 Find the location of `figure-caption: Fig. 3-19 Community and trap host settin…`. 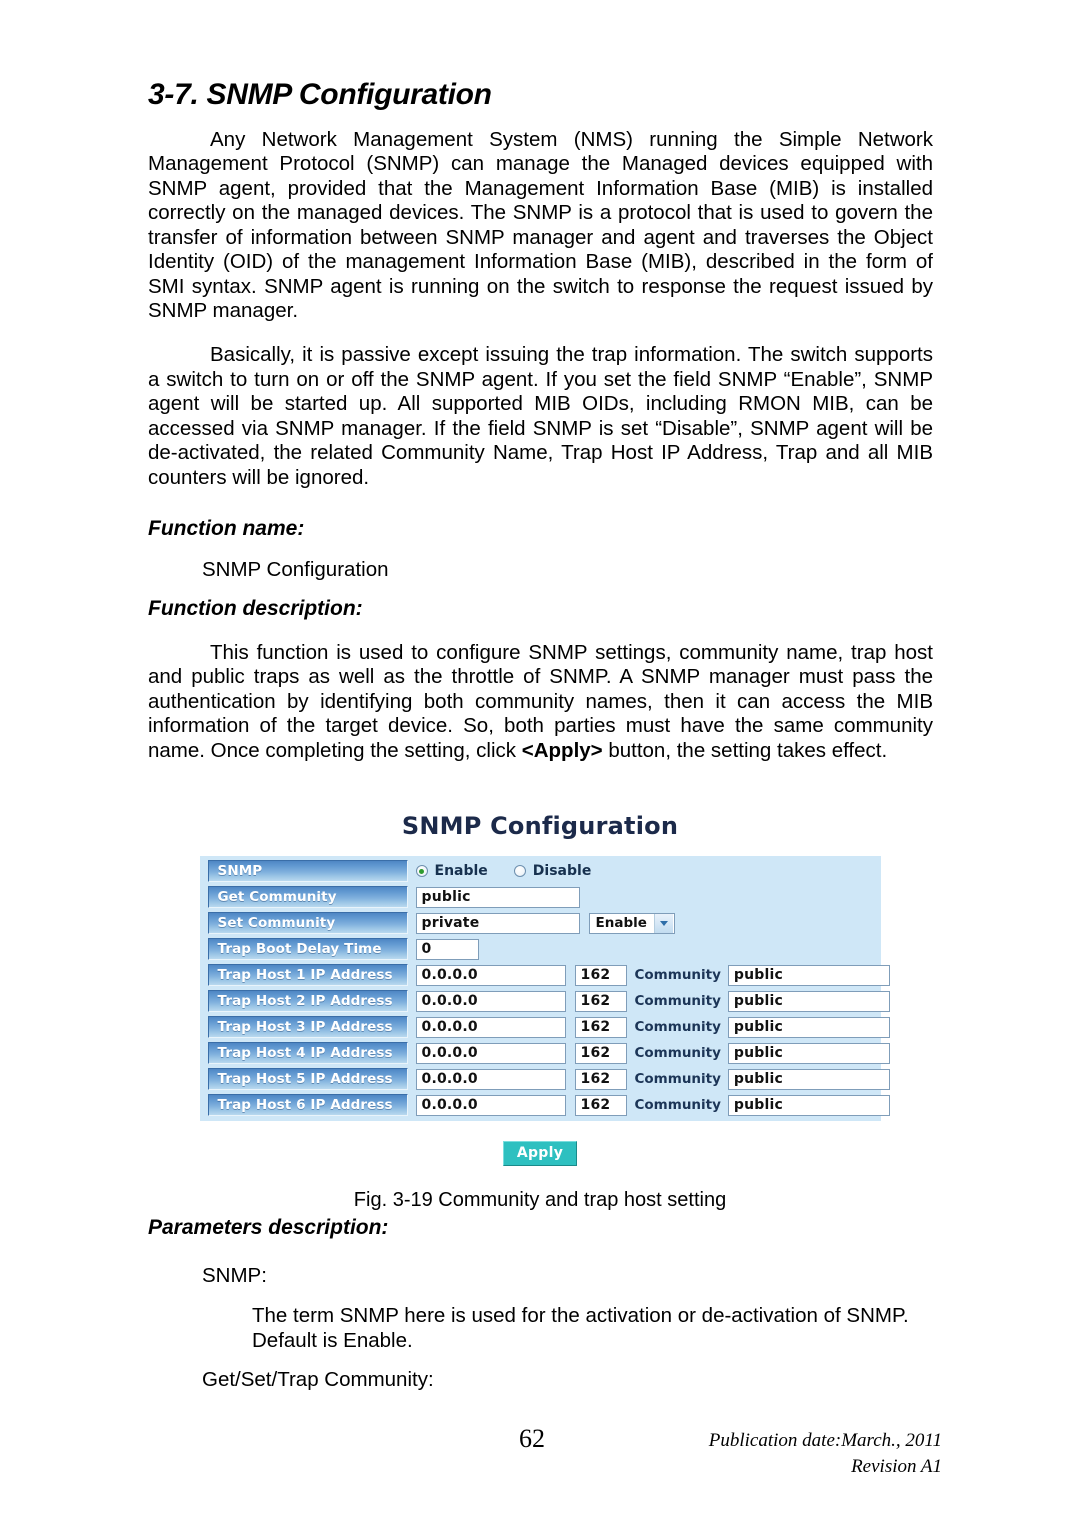

figure-caption: Fig. 3-19 Community and trap host settin… is located at coordinates (540, 1200).